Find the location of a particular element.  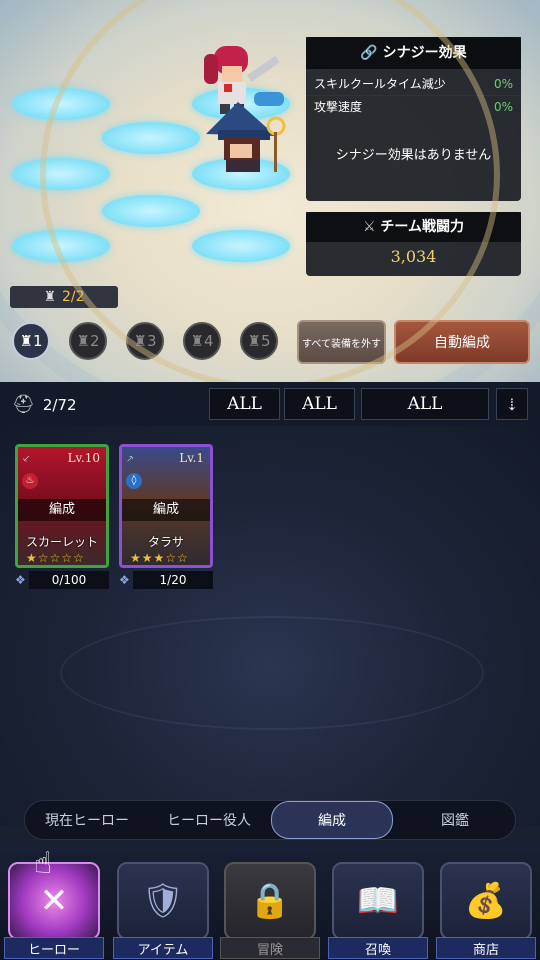

hero-level: Lv.1 is located at coordinates (191, 458).